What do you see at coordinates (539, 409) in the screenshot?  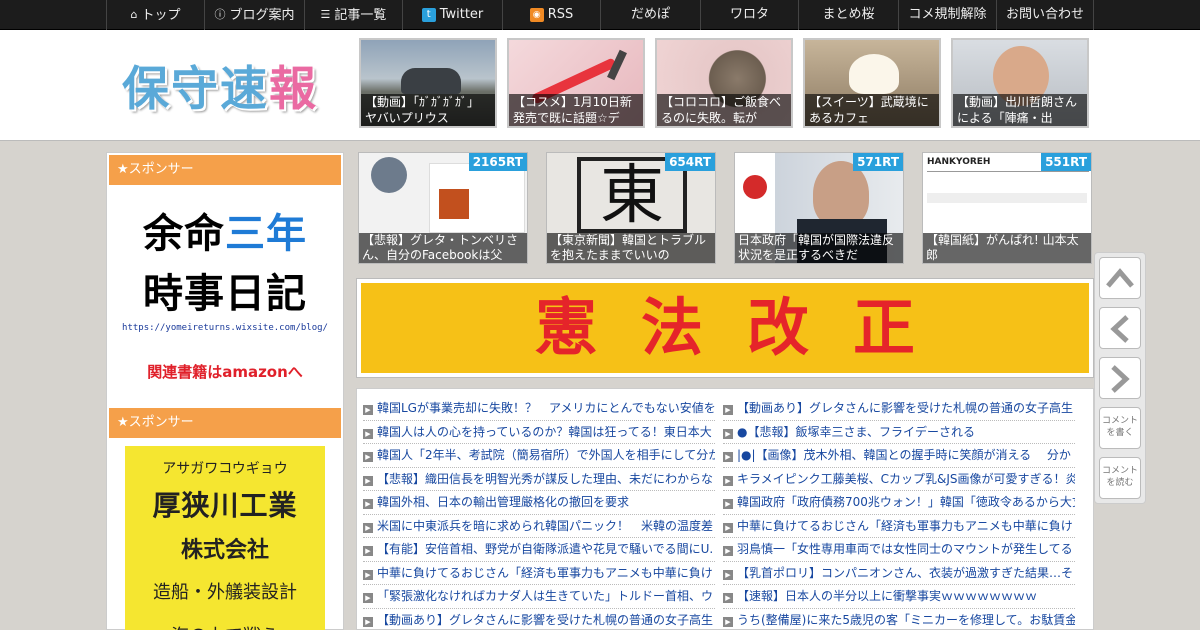 I see `list-item: ▶ 韓国LGが事業売却に失敗！？ アメリカにとんでもない安値を` at bounding box center [539, 409].